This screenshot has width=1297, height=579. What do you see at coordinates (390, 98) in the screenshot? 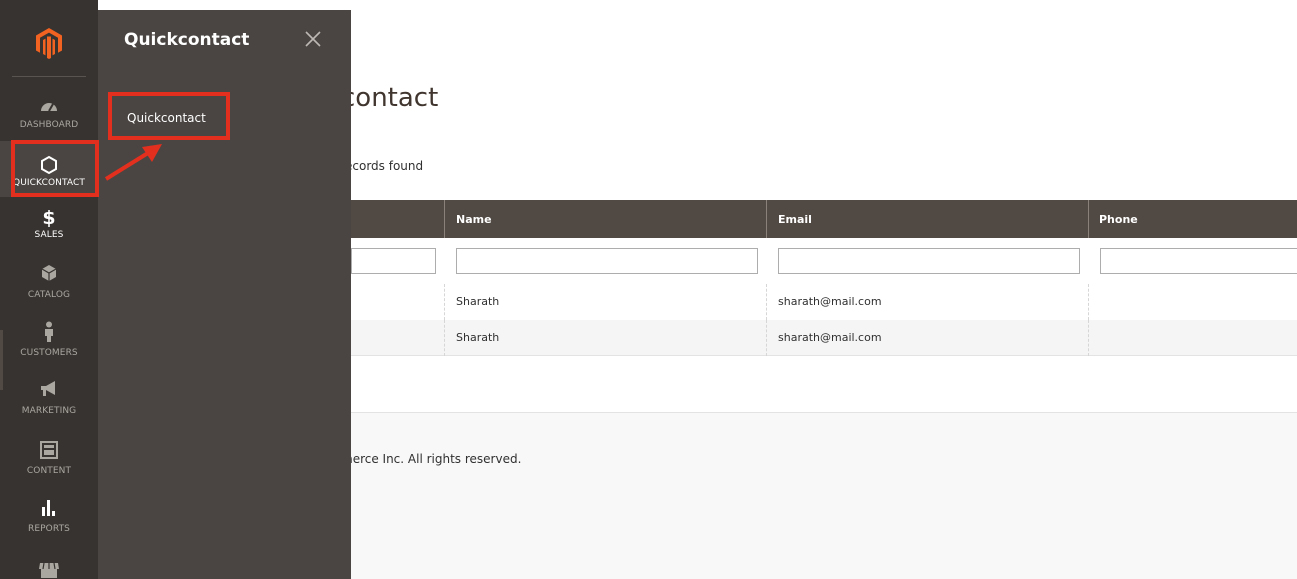
I see `page-title: contact` at bounding box center [390, 98].